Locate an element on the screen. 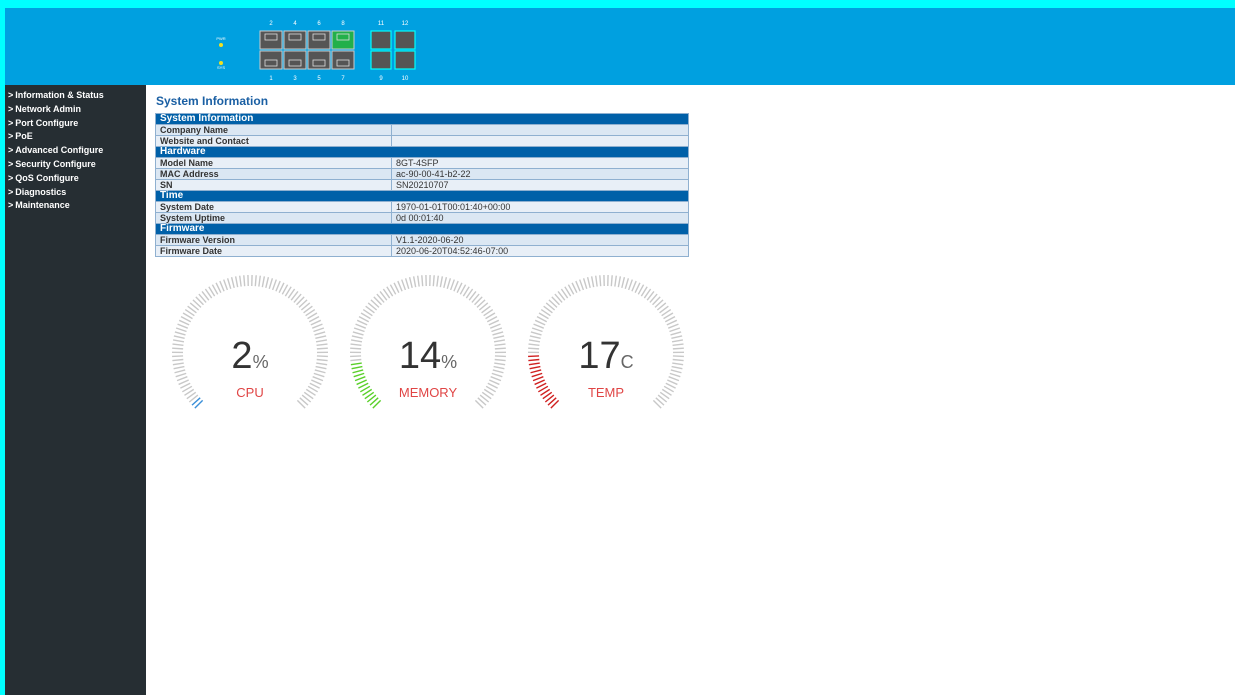 The height and width of the screenshot is (695, 1235). cpu-gauge: 2% CPU is located at coordinates (250, 345).